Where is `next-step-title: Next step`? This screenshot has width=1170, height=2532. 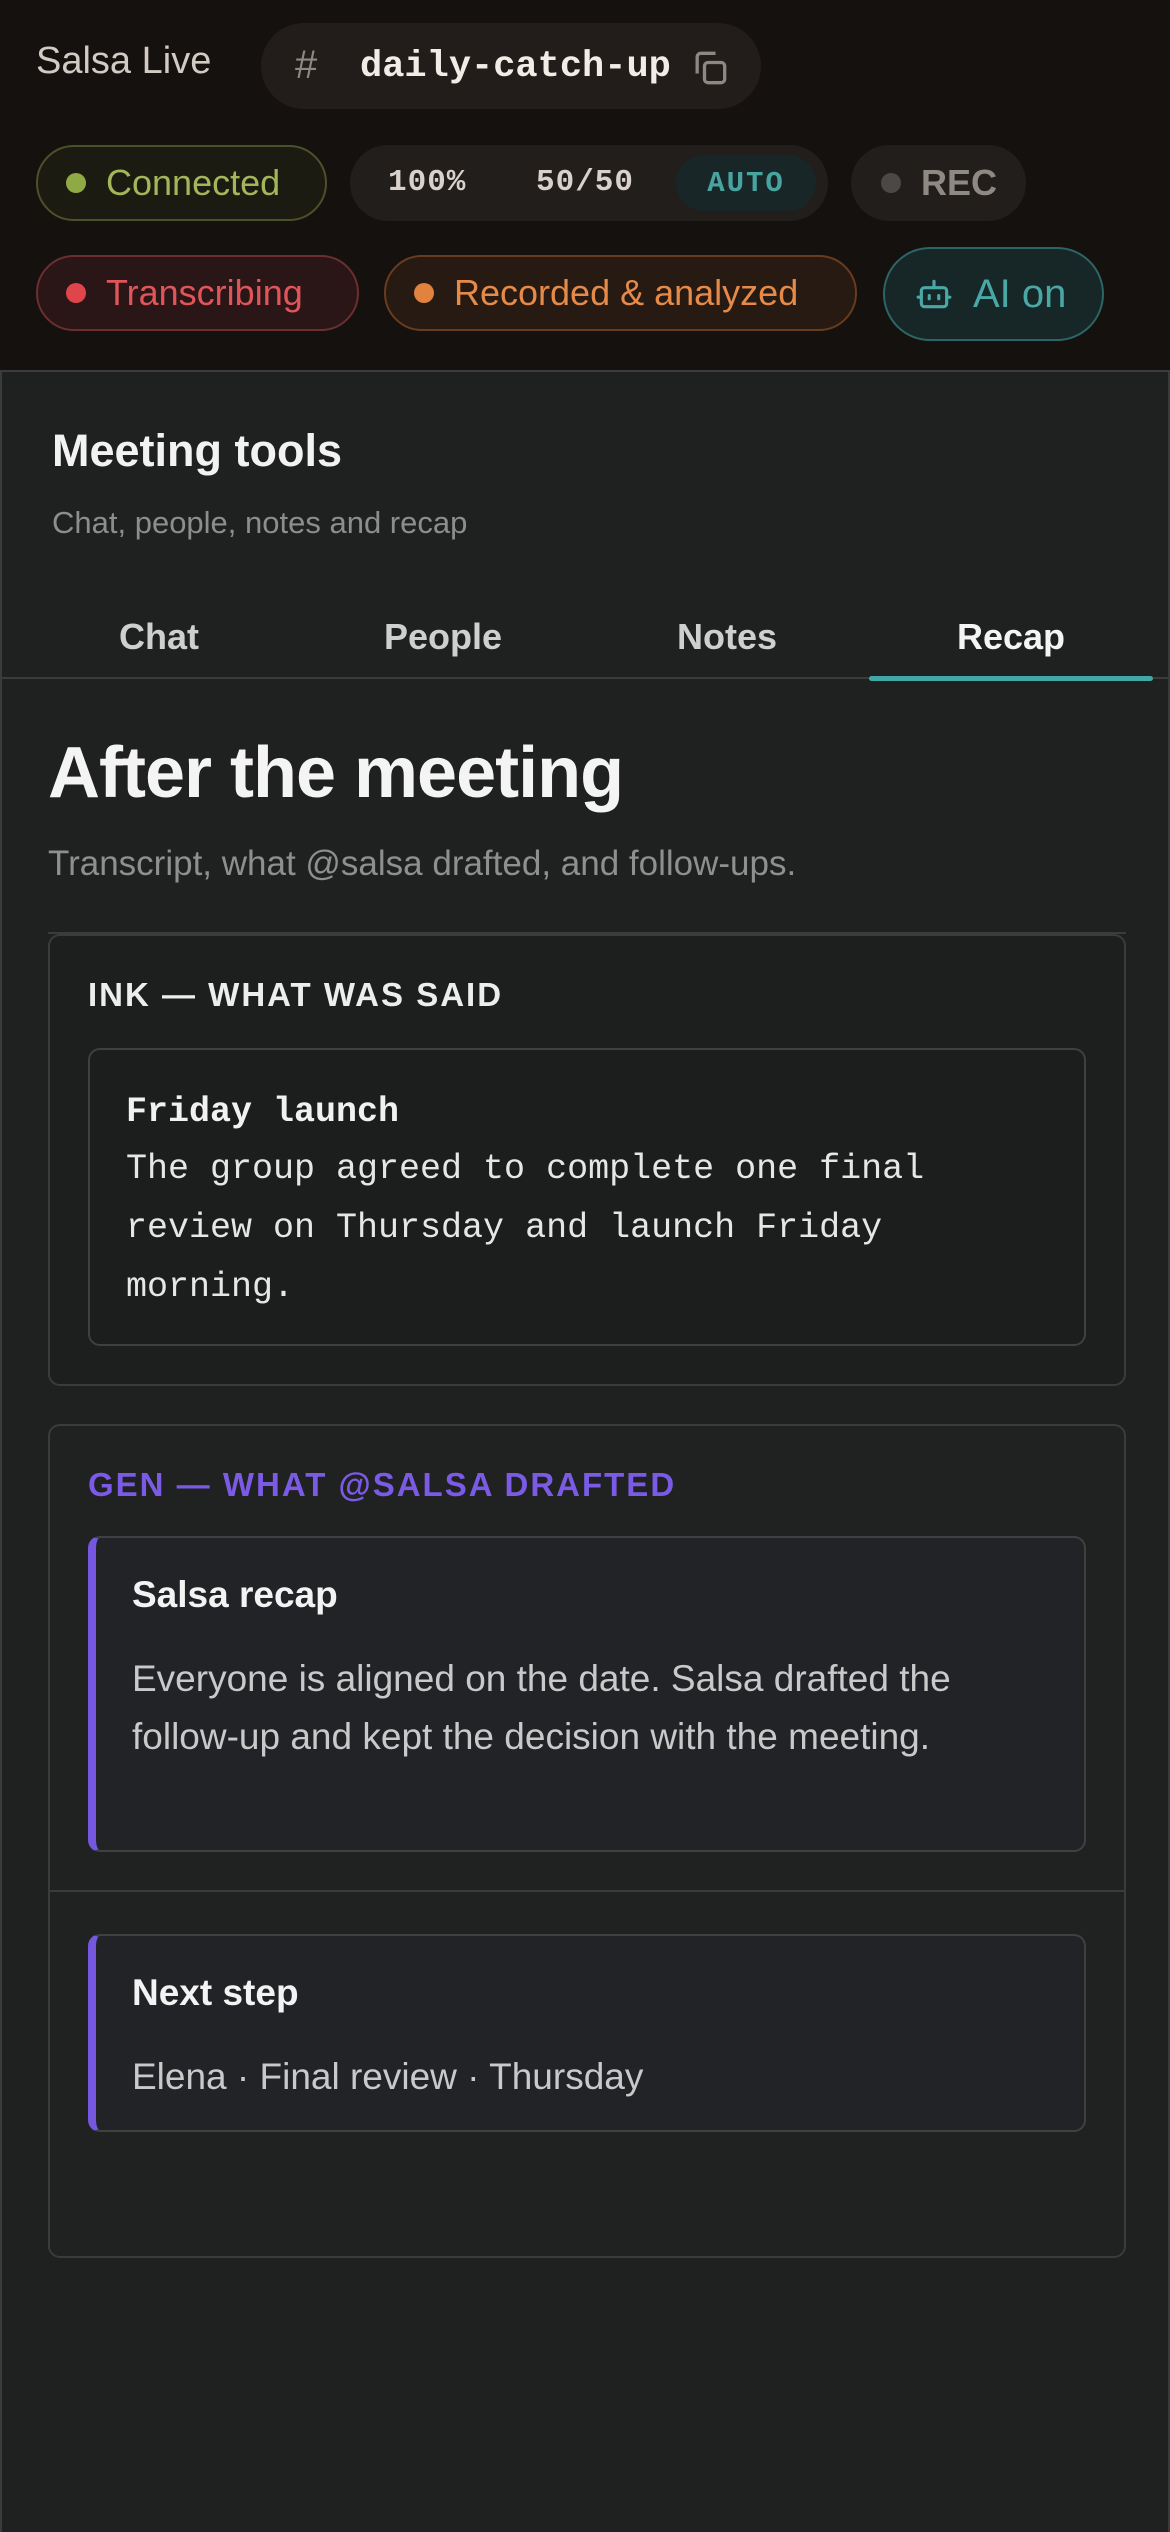
next-step-title: Next step is located at coordinates (215, 1992).